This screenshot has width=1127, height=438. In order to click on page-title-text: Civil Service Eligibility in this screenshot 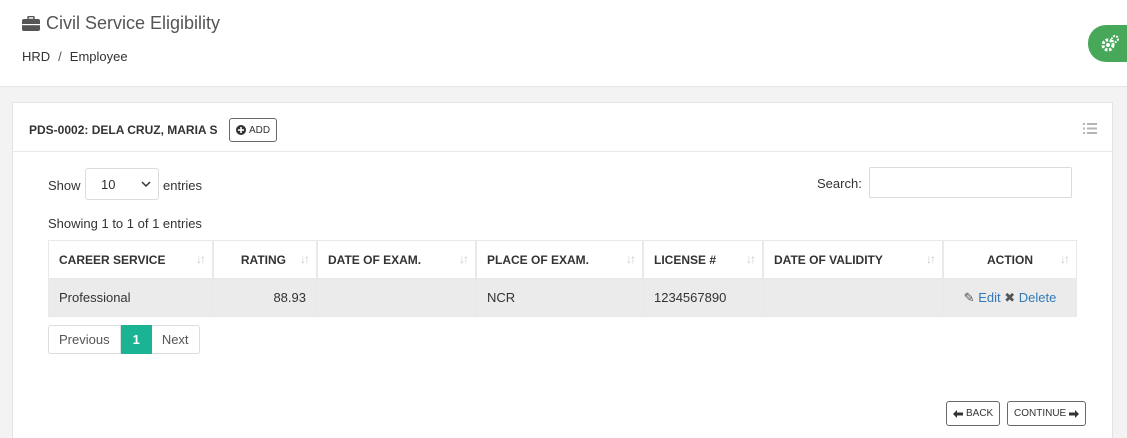, I will do `click(133, 23)`.